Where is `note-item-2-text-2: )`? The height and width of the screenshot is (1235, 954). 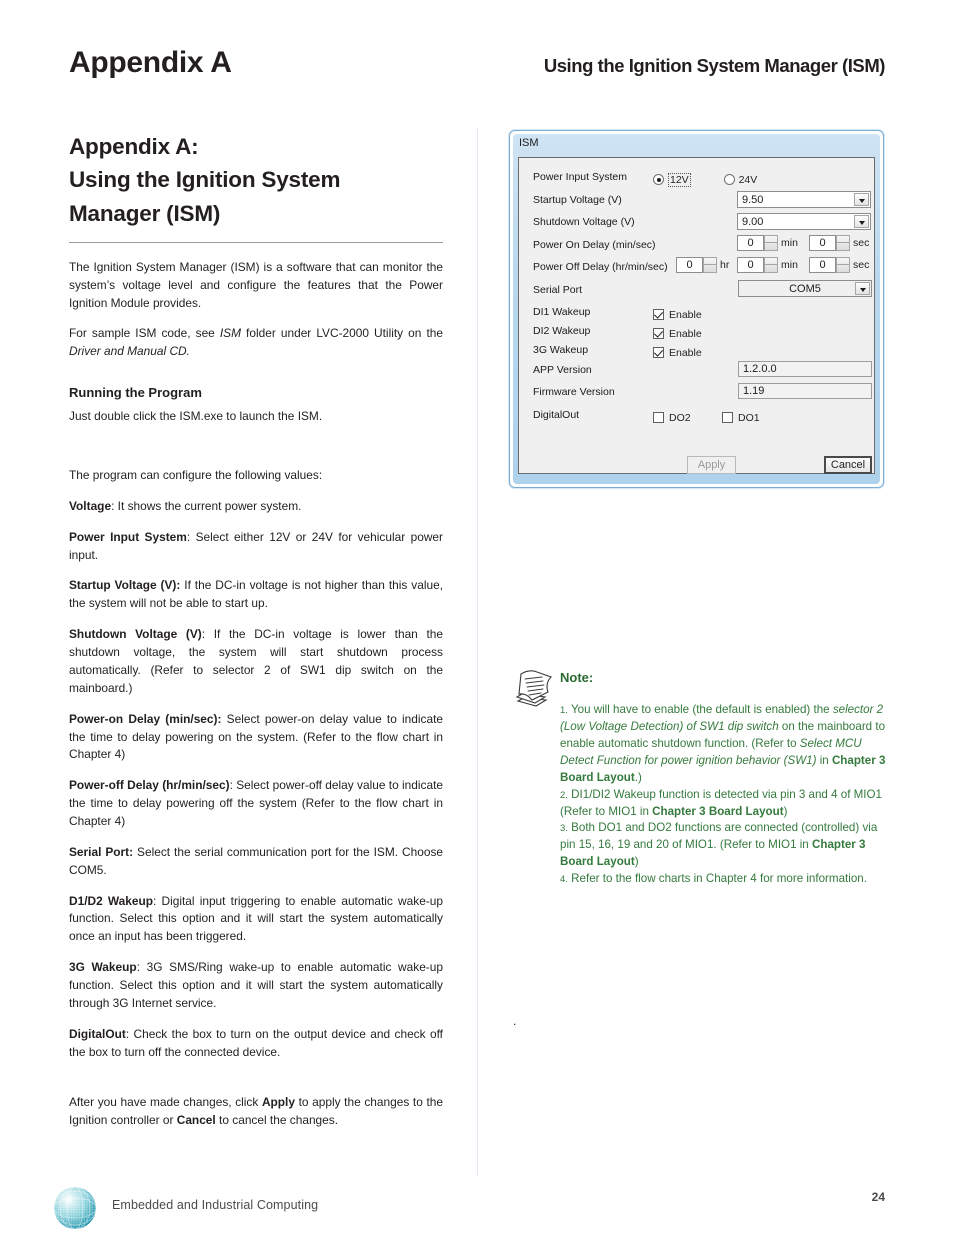
note-item-2-text-2: ) is located at coordinates (785, 811).